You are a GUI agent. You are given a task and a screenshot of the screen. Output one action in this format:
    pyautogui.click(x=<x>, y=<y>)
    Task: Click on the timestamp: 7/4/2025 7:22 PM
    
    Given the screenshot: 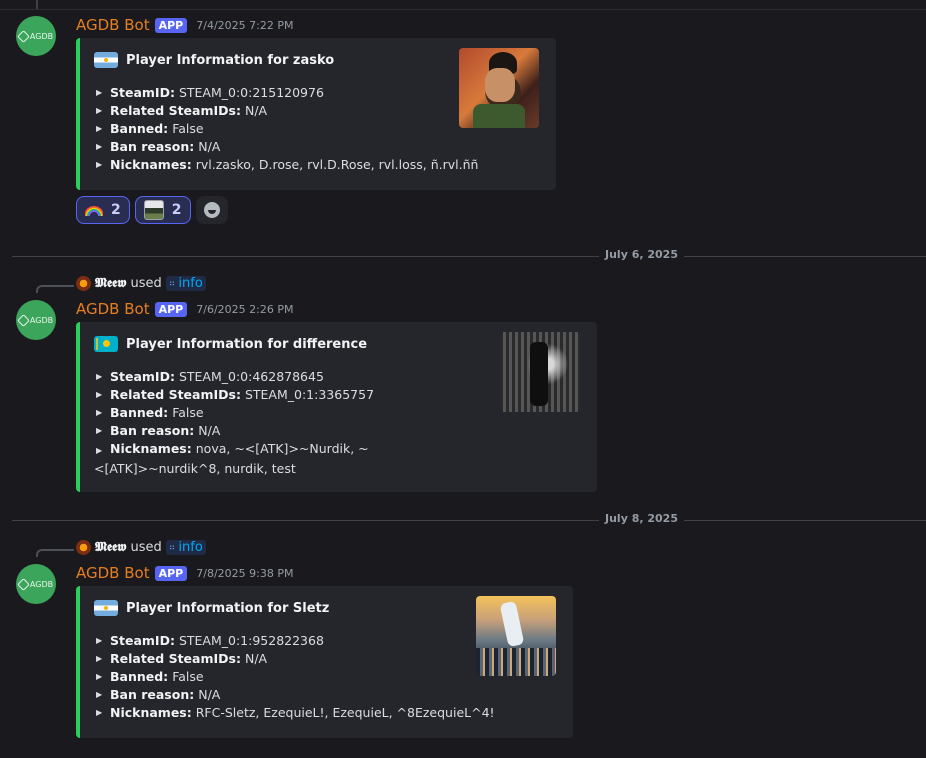 What is the action you would take?
    pyautogui.click(x=244, y=25)
    